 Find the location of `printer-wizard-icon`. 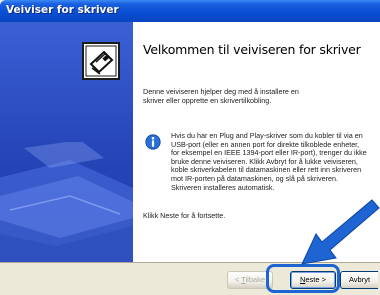

printer-wizard-icon is located at coordinates (101, 61).